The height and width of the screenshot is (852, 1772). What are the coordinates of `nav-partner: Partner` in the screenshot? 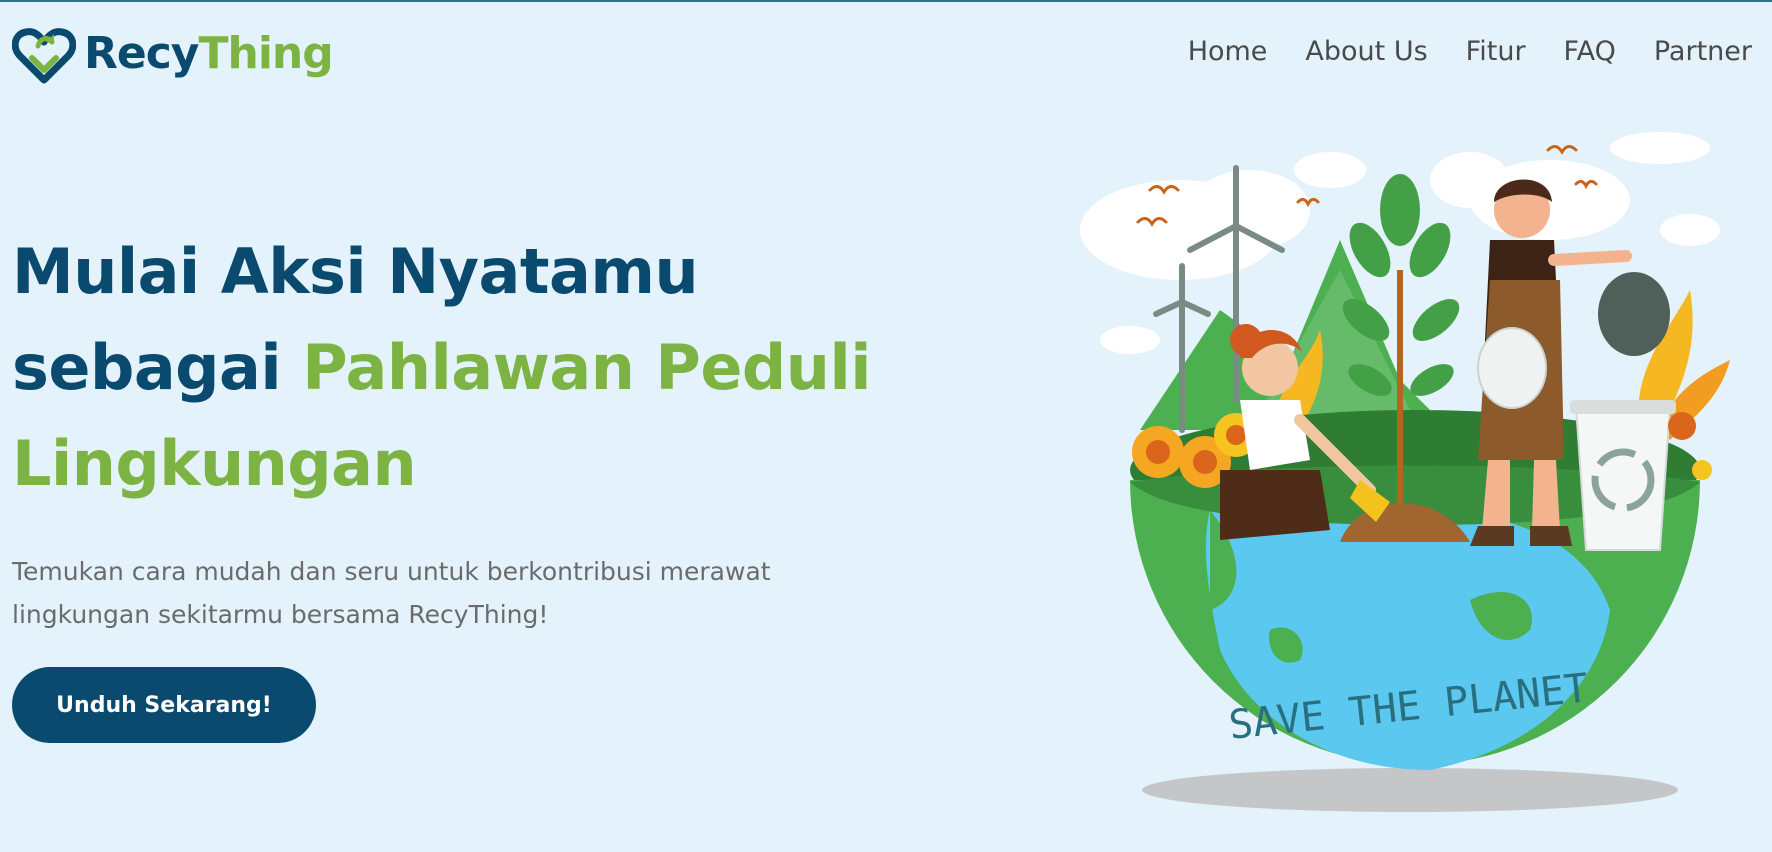 It's located at (1703, 51).